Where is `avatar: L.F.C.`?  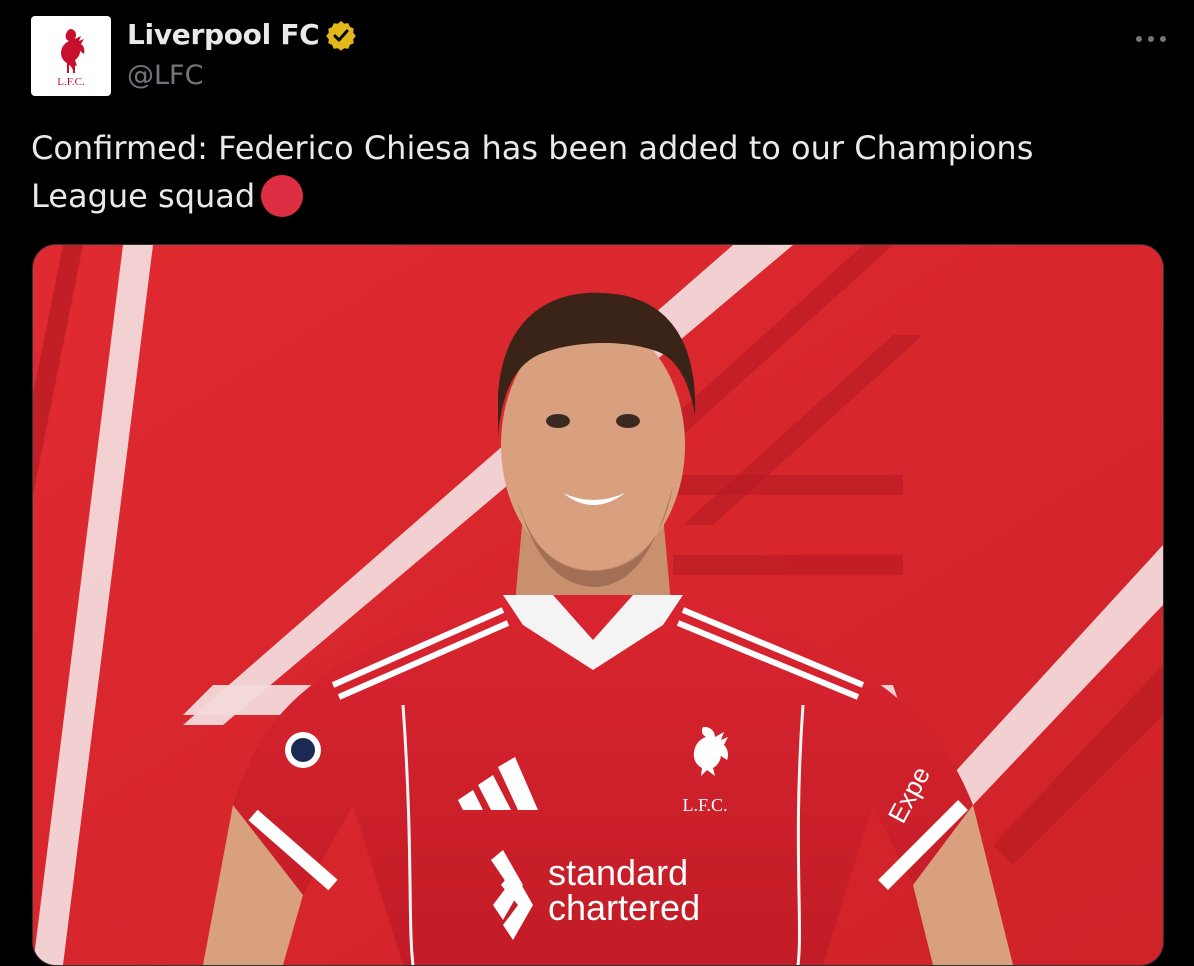 avatar: L.F.C. is located at coordinates (71, 56).